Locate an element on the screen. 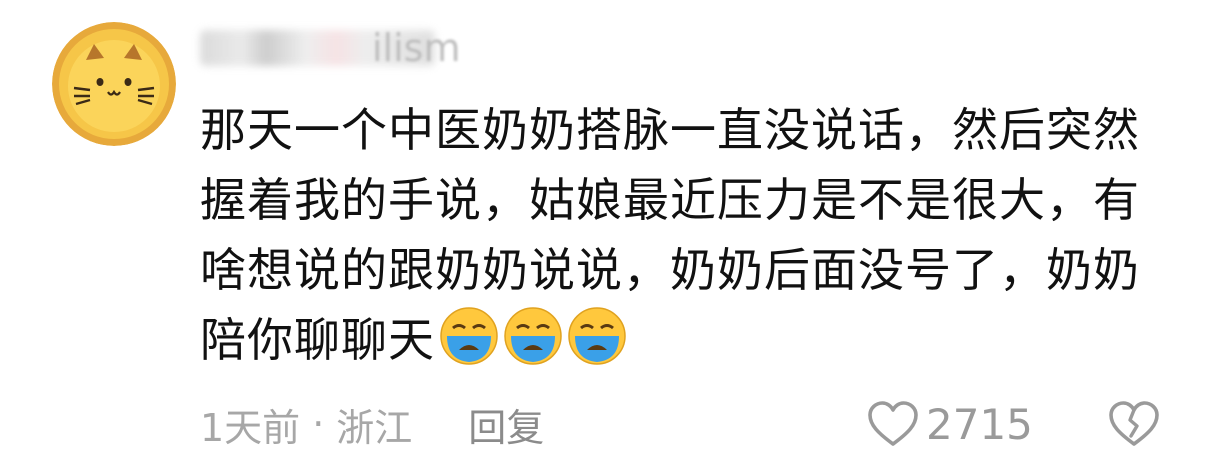 This screenshot has width=1224, height=458. like-button: 2715 is located at coordinates (949, 424).